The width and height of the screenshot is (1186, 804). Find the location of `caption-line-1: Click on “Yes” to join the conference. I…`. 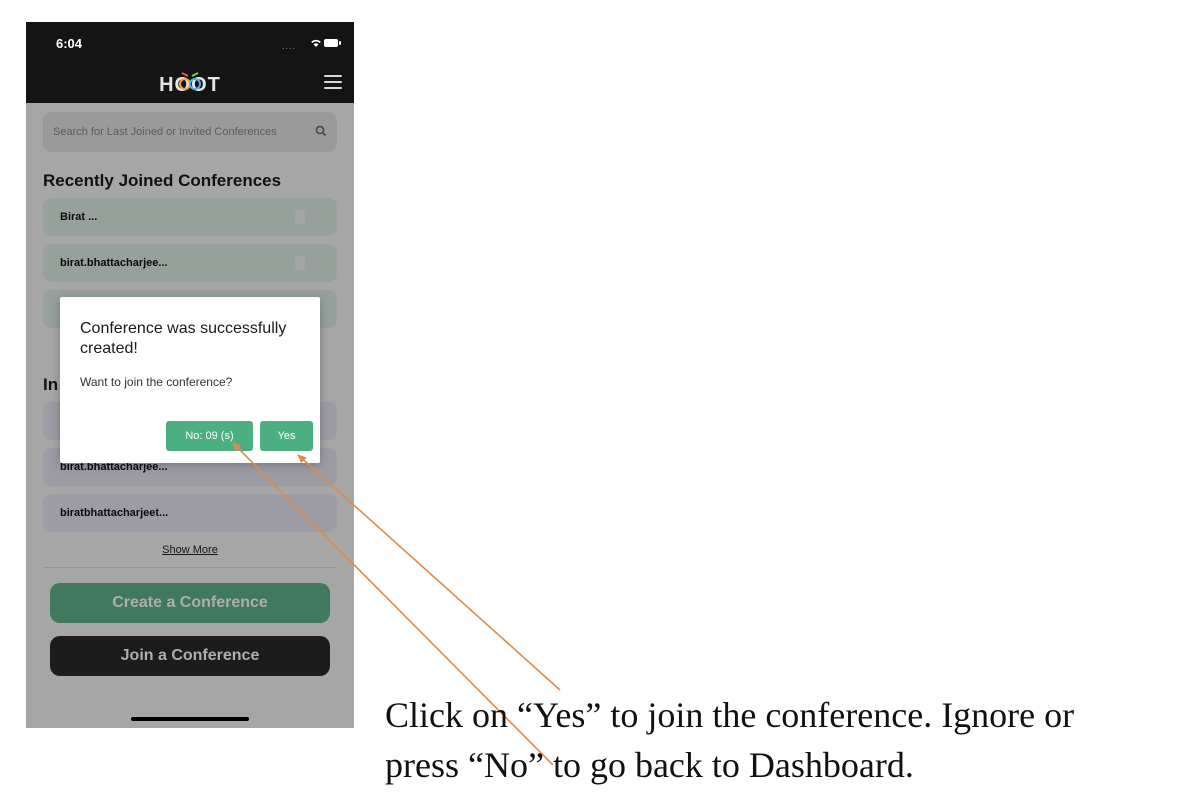

caption-line-1: Click on “Yes” to join the conference. I… is located at coordinates (730, 715).